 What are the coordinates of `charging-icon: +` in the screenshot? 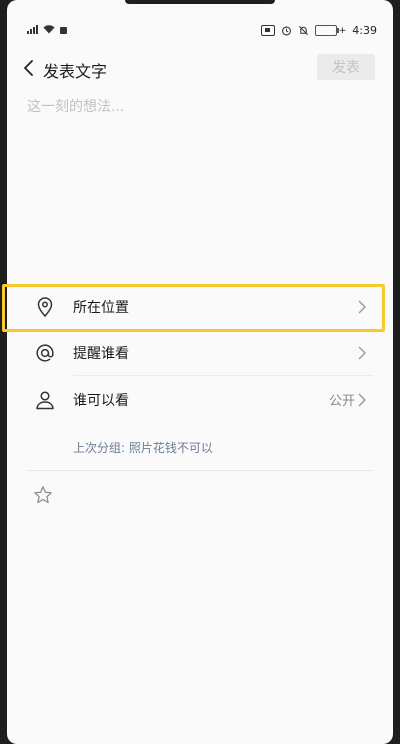 It's located at (342, 30).